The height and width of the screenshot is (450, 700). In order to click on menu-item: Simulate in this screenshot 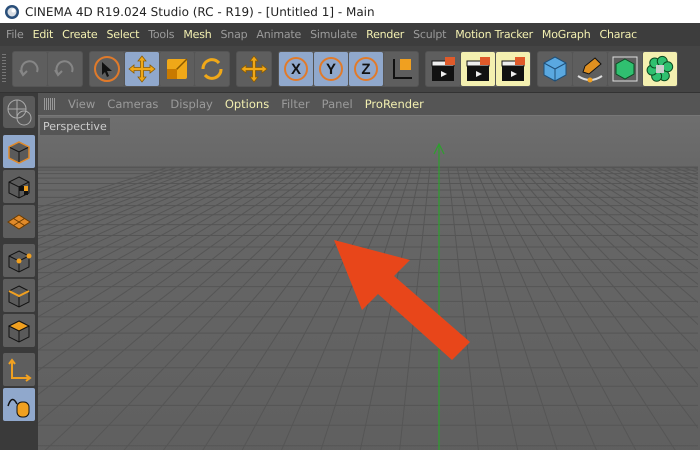, I will do `click(334, 34)`.